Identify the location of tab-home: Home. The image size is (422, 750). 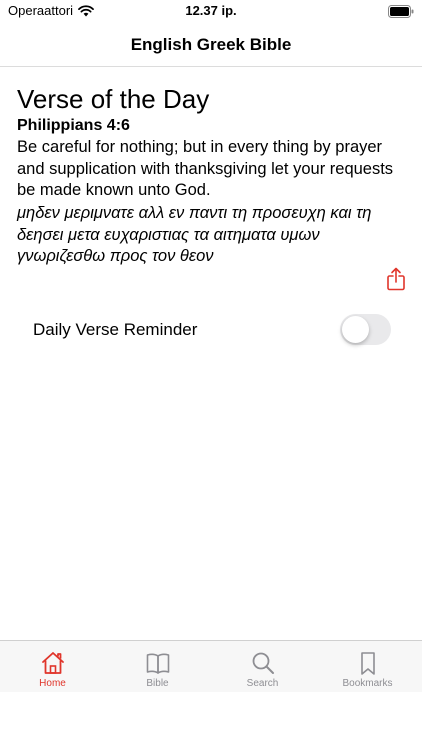
(52, 666).